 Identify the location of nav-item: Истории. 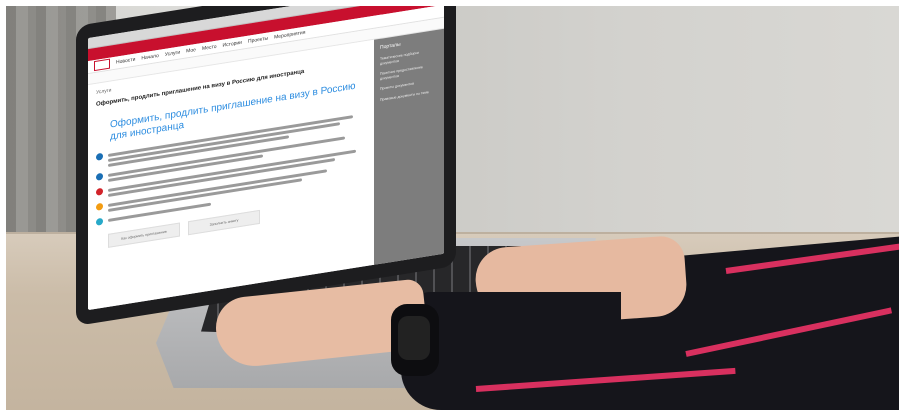
(232, 44).